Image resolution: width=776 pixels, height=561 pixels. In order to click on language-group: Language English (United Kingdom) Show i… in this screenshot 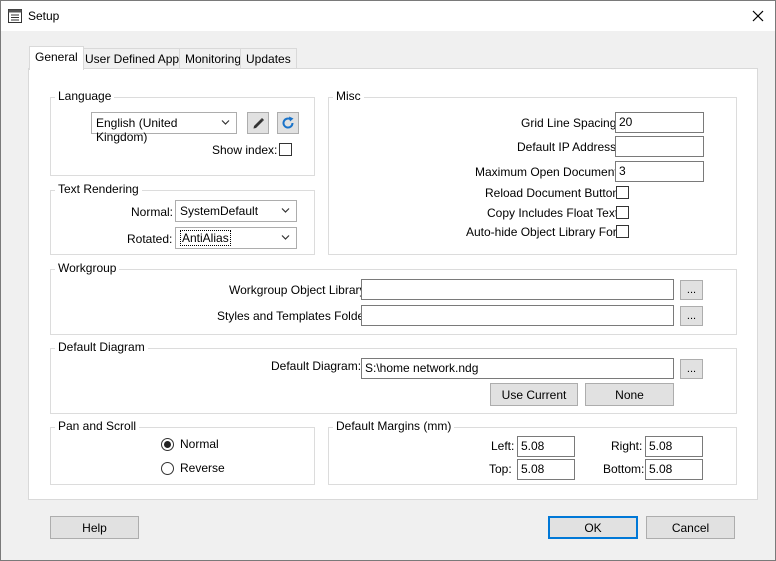, I will do `click(182, 132)`.